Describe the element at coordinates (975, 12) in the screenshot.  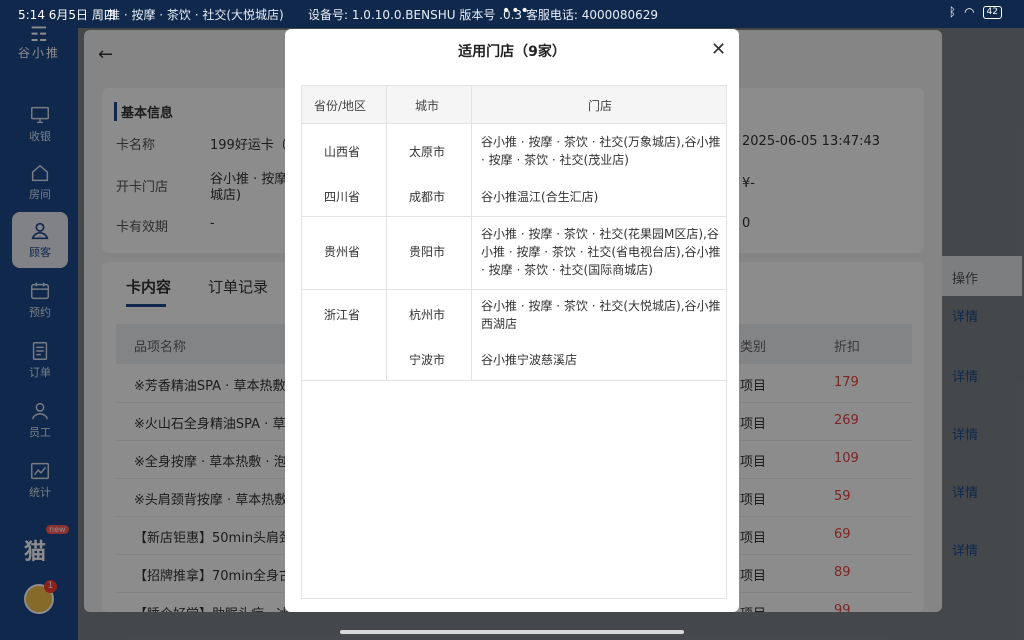
I see `status-icons: ᛒ ◠ 42` at that location.